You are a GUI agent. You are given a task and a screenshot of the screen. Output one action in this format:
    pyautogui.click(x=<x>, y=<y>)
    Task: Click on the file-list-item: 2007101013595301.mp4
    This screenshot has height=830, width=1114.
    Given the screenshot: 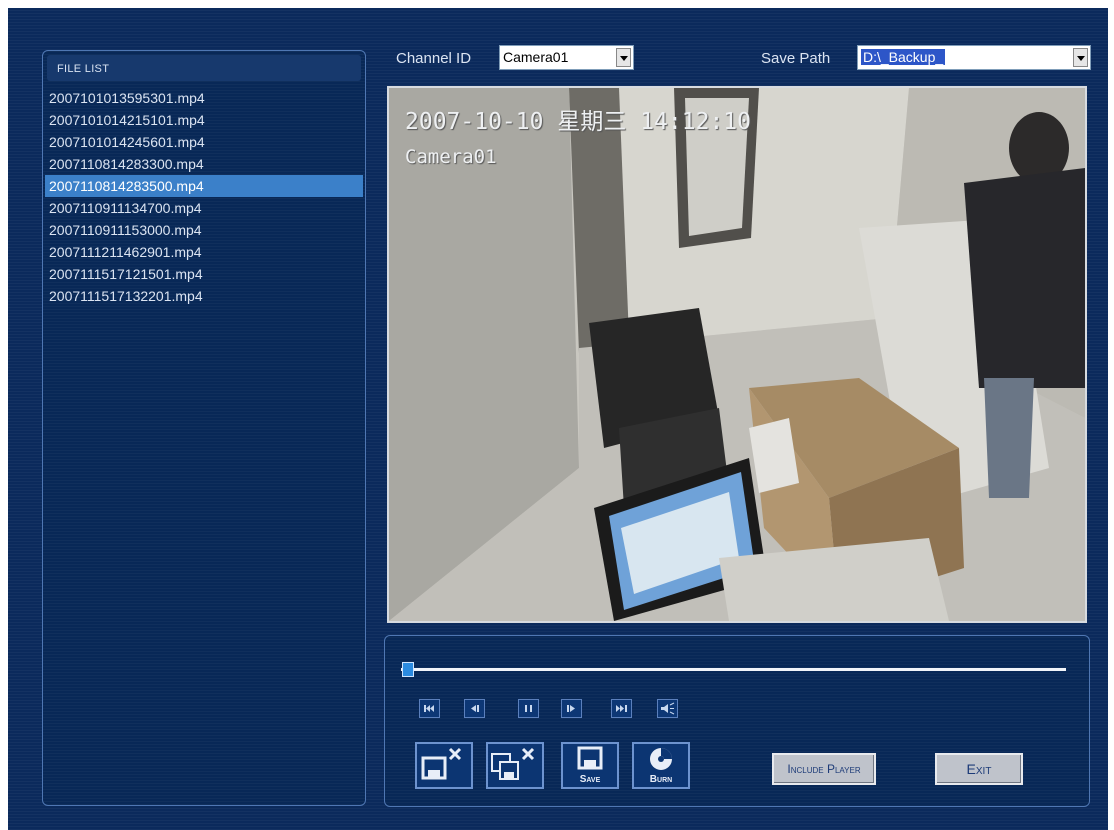 What is the action you would take?
    pyautogui.click(x=204, y=98)
    